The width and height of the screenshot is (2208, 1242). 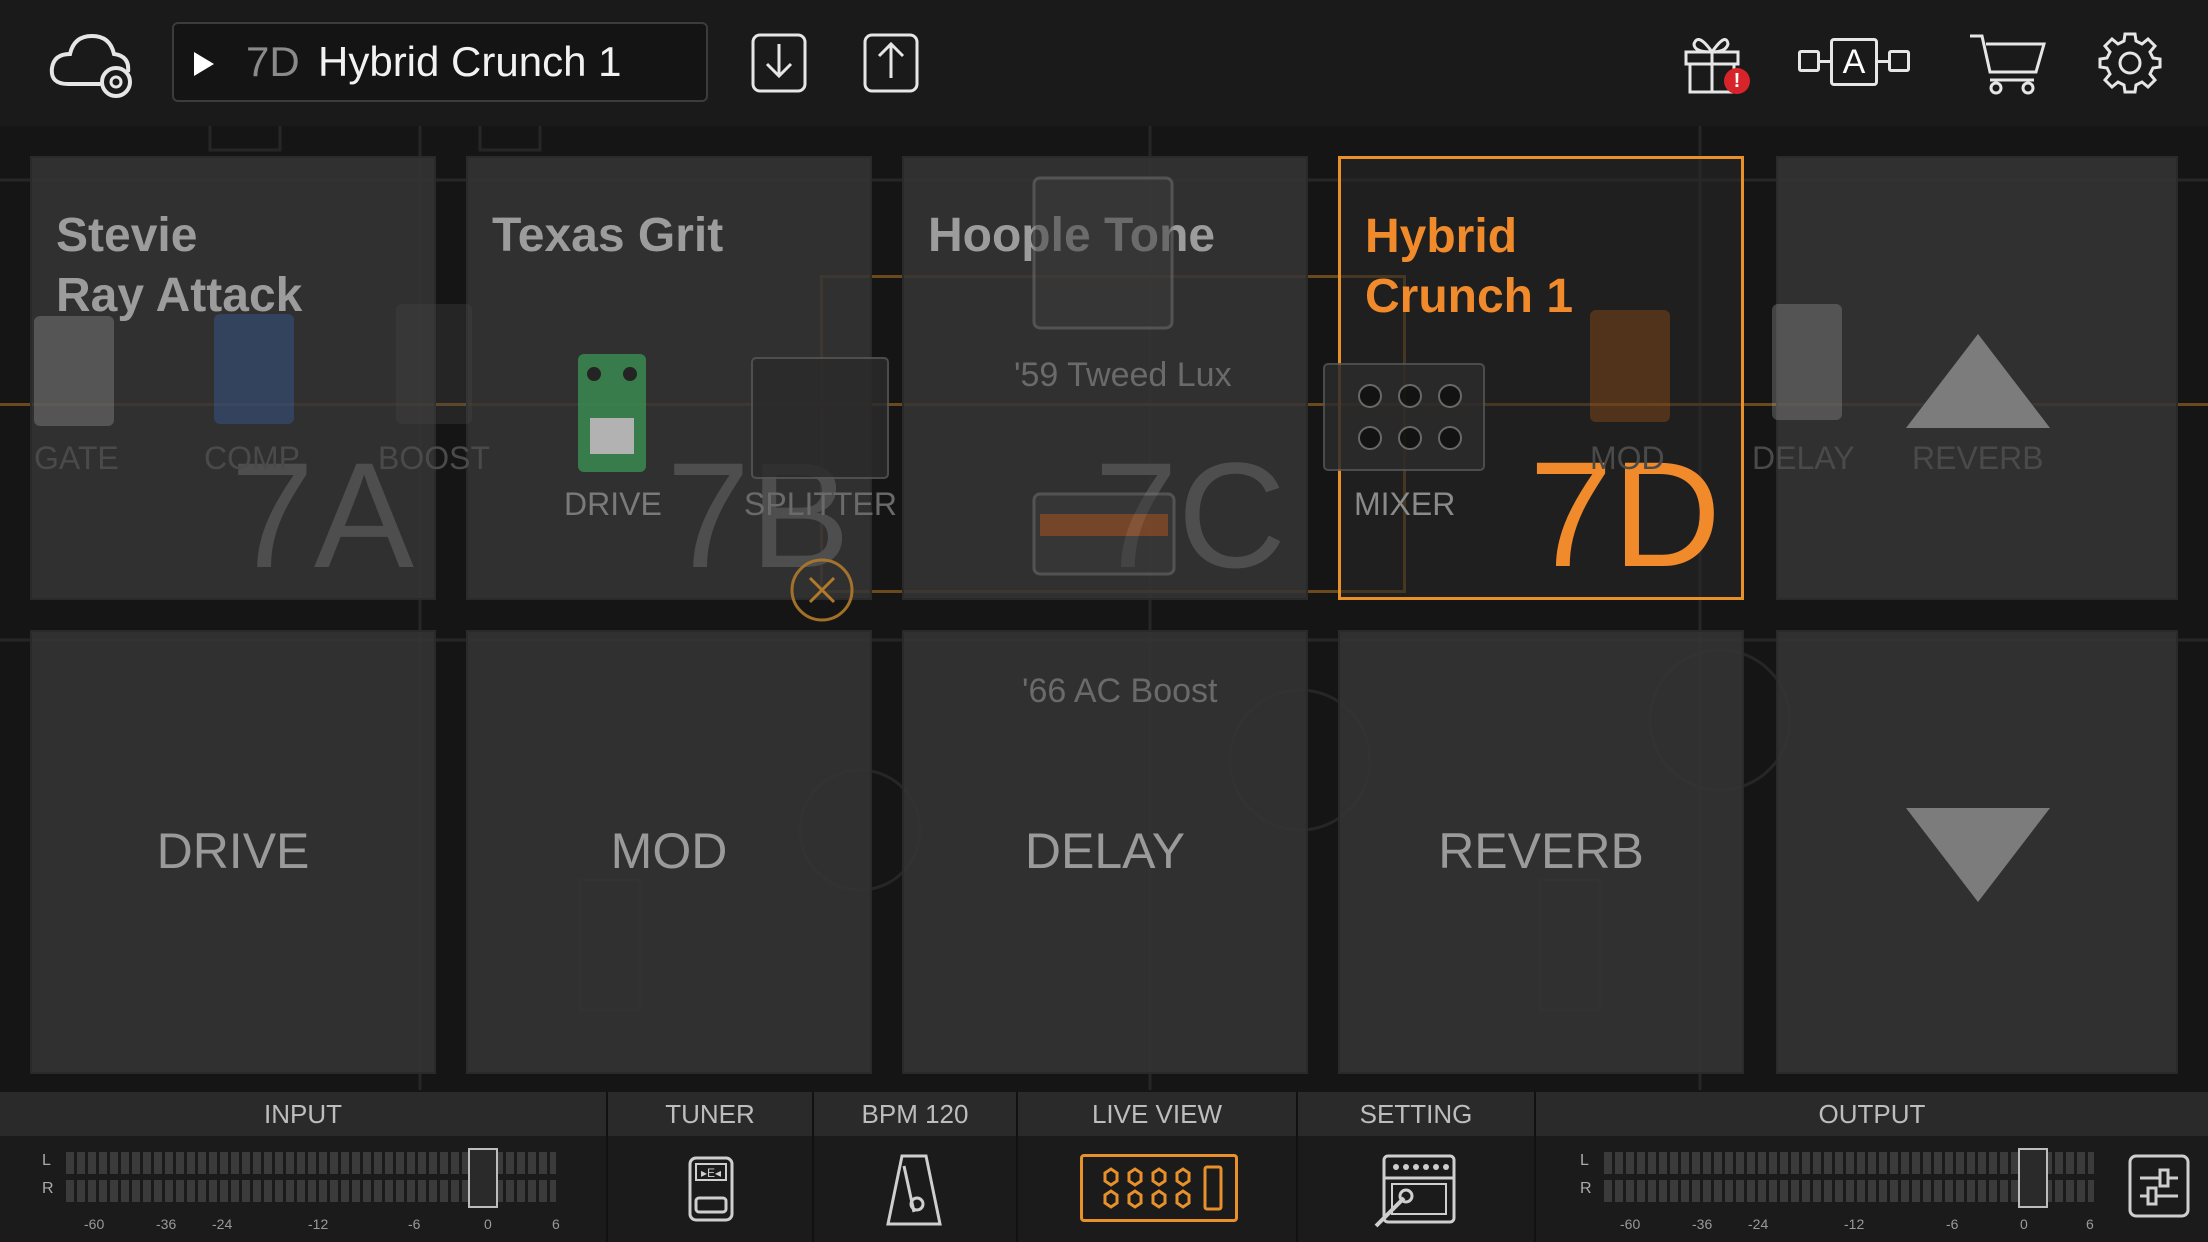 What do you see at coordinates (1737, 81) in the screenshot?
I see `gift-badge: !` at bounding box center [1737, 81].